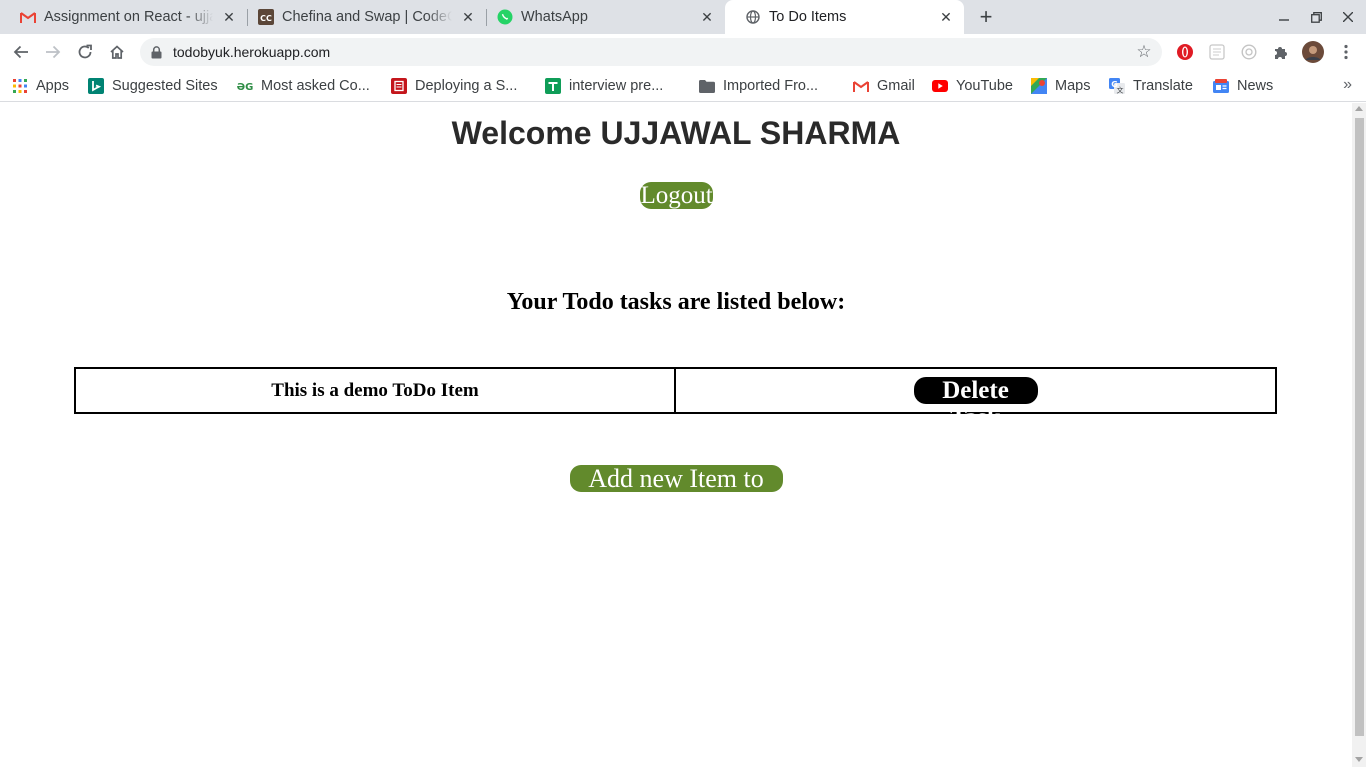 This screenshot has height=767, width=1366. I want to click on bing-icon, so click(96, 86).